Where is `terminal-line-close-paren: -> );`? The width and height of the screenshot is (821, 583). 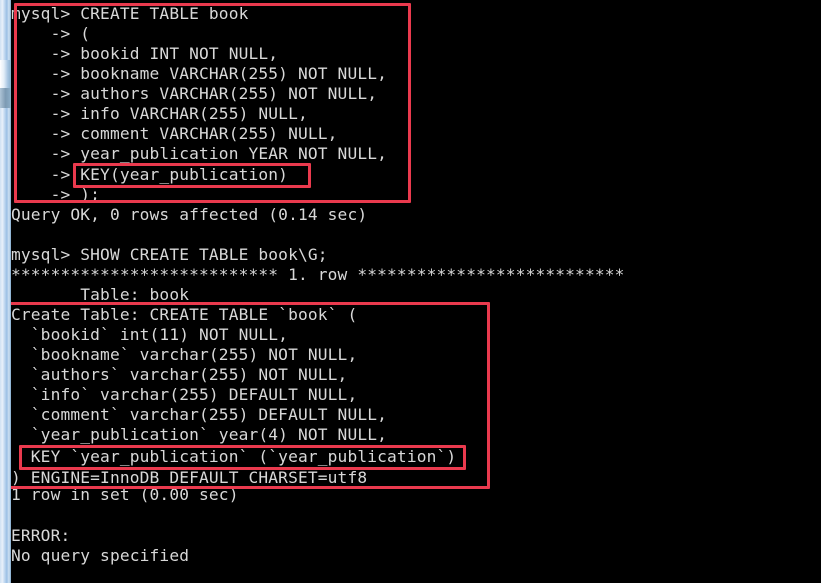 terminal-line-close-paren: -> ); is located at coordinates (56, 194).